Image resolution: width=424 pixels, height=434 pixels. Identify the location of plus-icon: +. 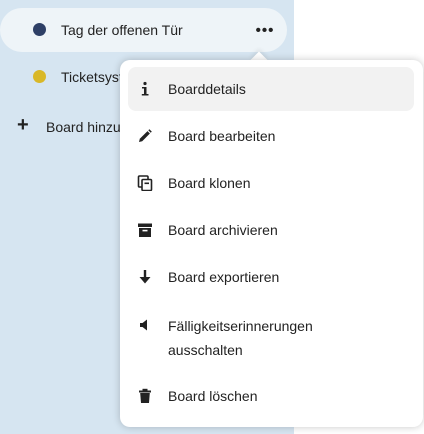
(23, 125).